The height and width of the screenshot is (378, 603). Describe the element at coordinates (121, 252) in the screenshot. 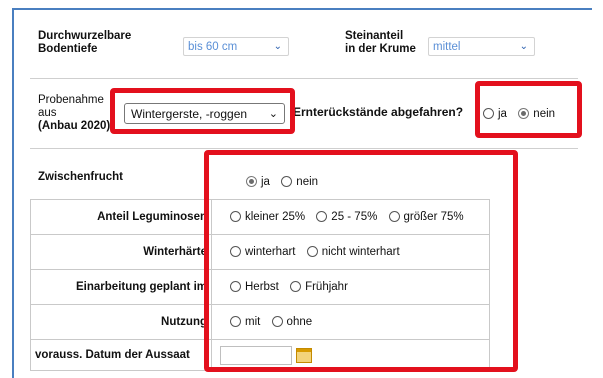

I see `winter-hardiness-label: Winterhärte` at that location.